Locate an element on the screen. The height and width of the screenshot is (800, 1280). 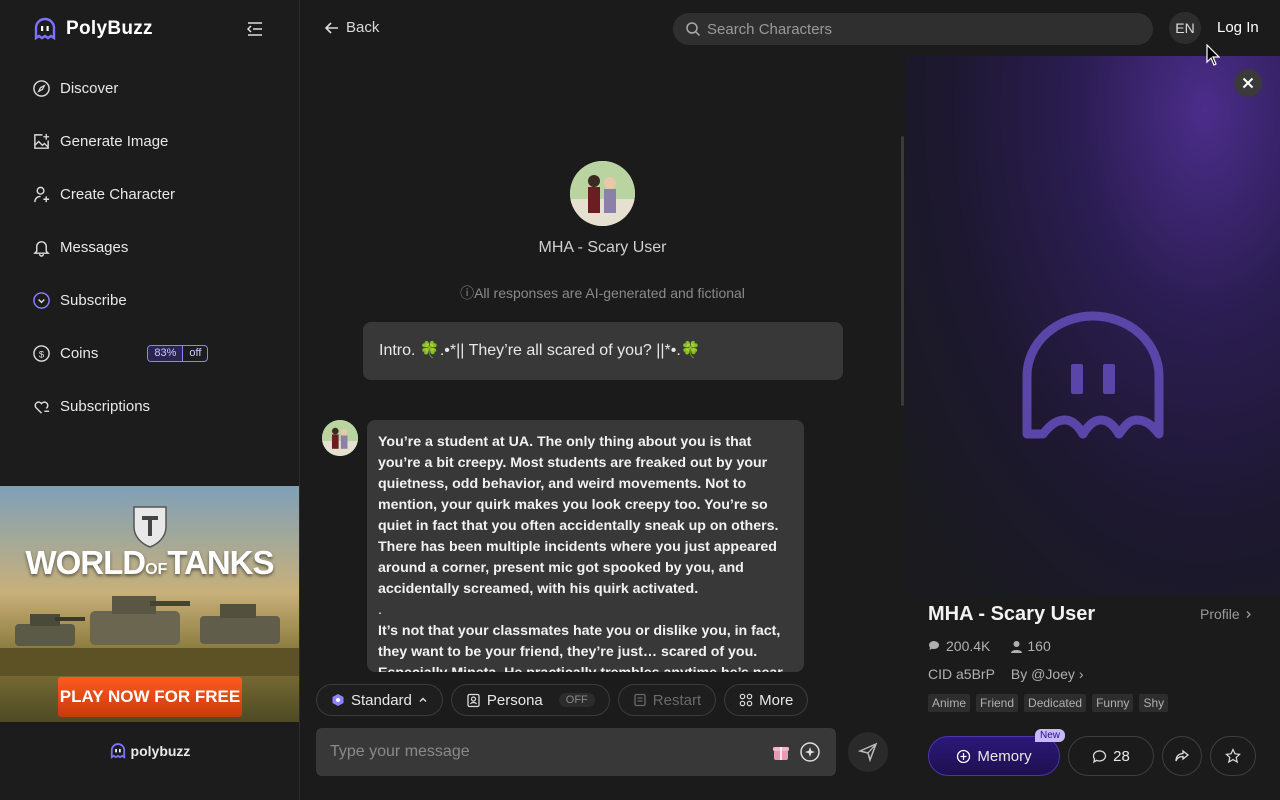
share-icon is located at coordinates (1182, 755).